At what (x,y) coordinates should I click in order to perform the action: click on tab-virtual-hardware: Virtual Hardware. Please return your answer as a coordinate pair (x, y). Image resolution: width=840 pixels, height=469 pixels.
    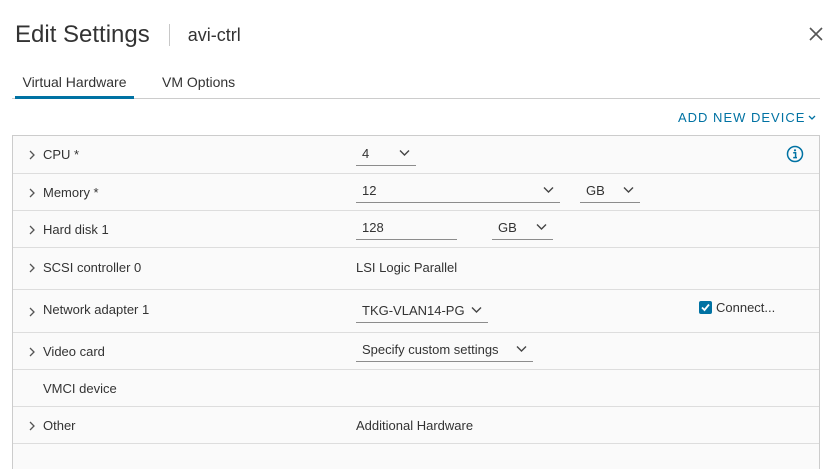
    Looking at the image, I should click on (74, 84).